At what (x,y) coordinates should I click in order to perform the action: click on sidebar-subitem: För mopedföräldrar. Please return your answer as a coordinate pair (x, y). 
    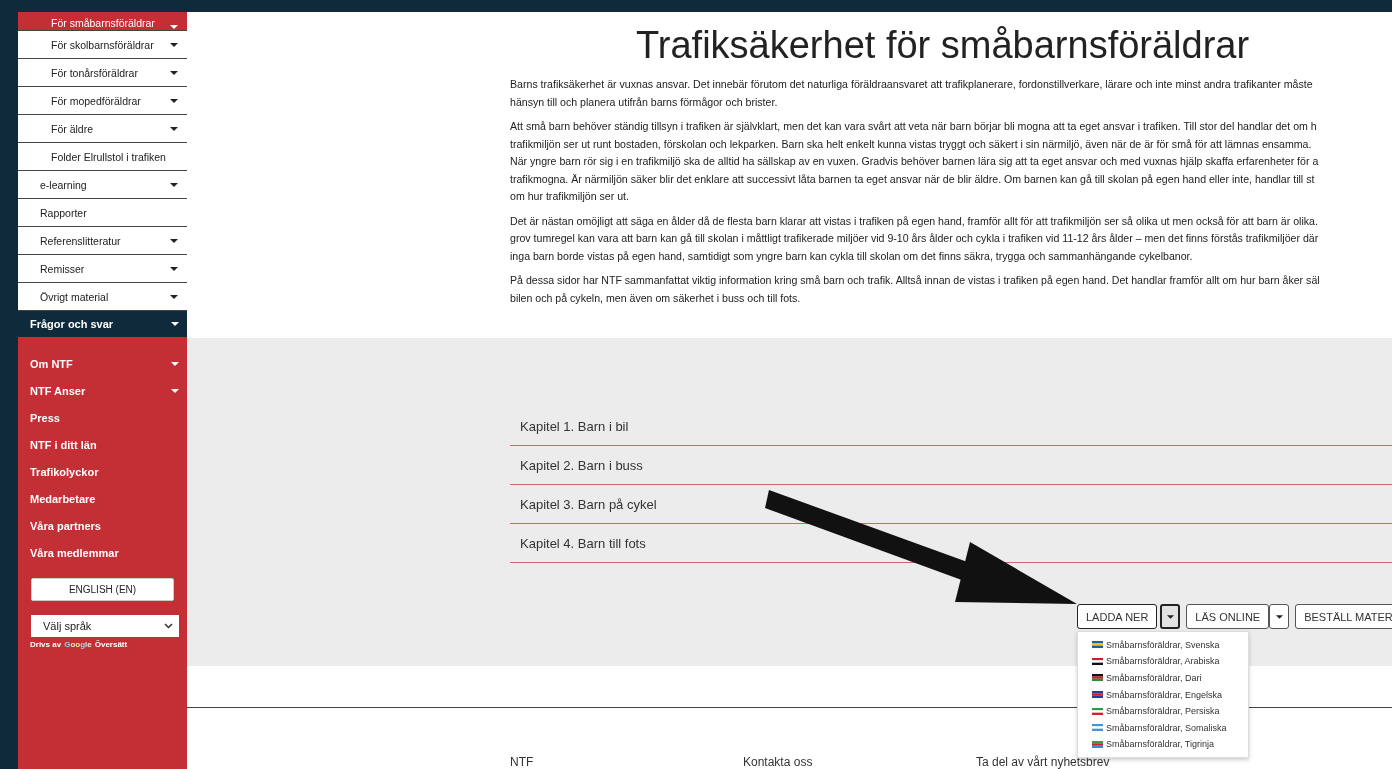
    Looking at the image, I should click on (102, 101).